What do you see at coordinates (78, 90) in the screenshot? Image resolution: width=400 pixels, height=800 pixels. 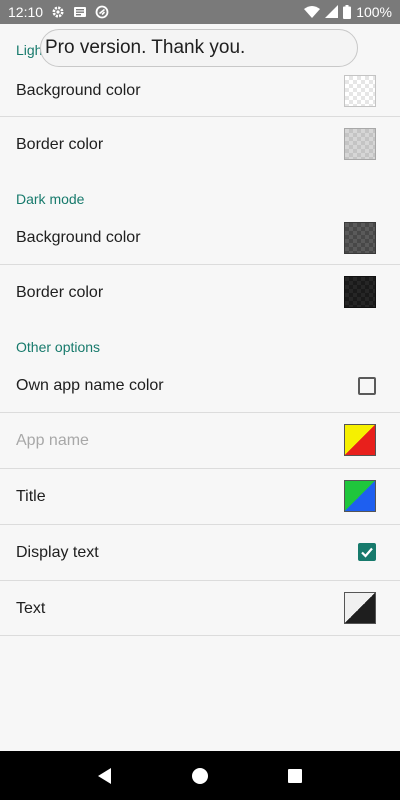 I see `light-background-color-label: Background color` at bounding box center [78, 90].